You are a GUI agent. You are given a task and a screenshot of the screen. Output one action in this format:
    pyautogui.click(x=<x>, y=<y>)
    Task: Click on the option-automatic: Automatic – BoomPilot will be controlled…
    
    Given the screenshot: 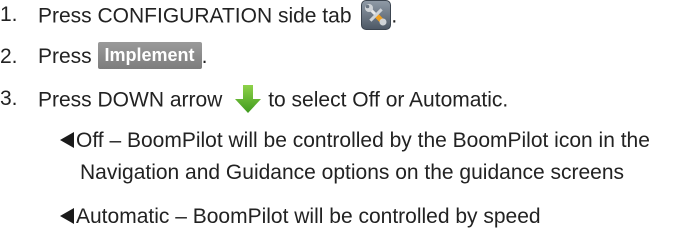 What is the action you would take?
    pyautogui.click(x=300, y=217)
    